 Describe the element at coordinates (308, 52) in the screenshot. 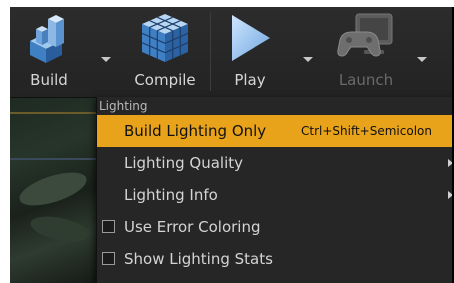

I see `play-dropdown-button` at that location.